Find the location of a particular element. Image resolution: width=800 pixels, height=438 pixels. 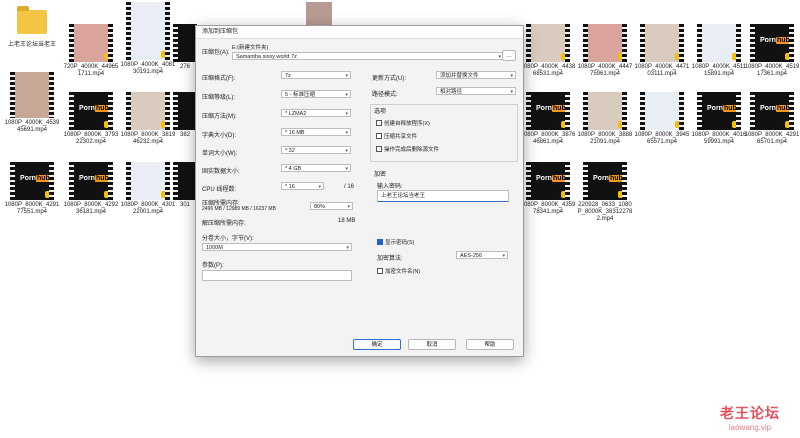

solid-block-select: * 4 GB ▾ is located at coordinates (316, 168).